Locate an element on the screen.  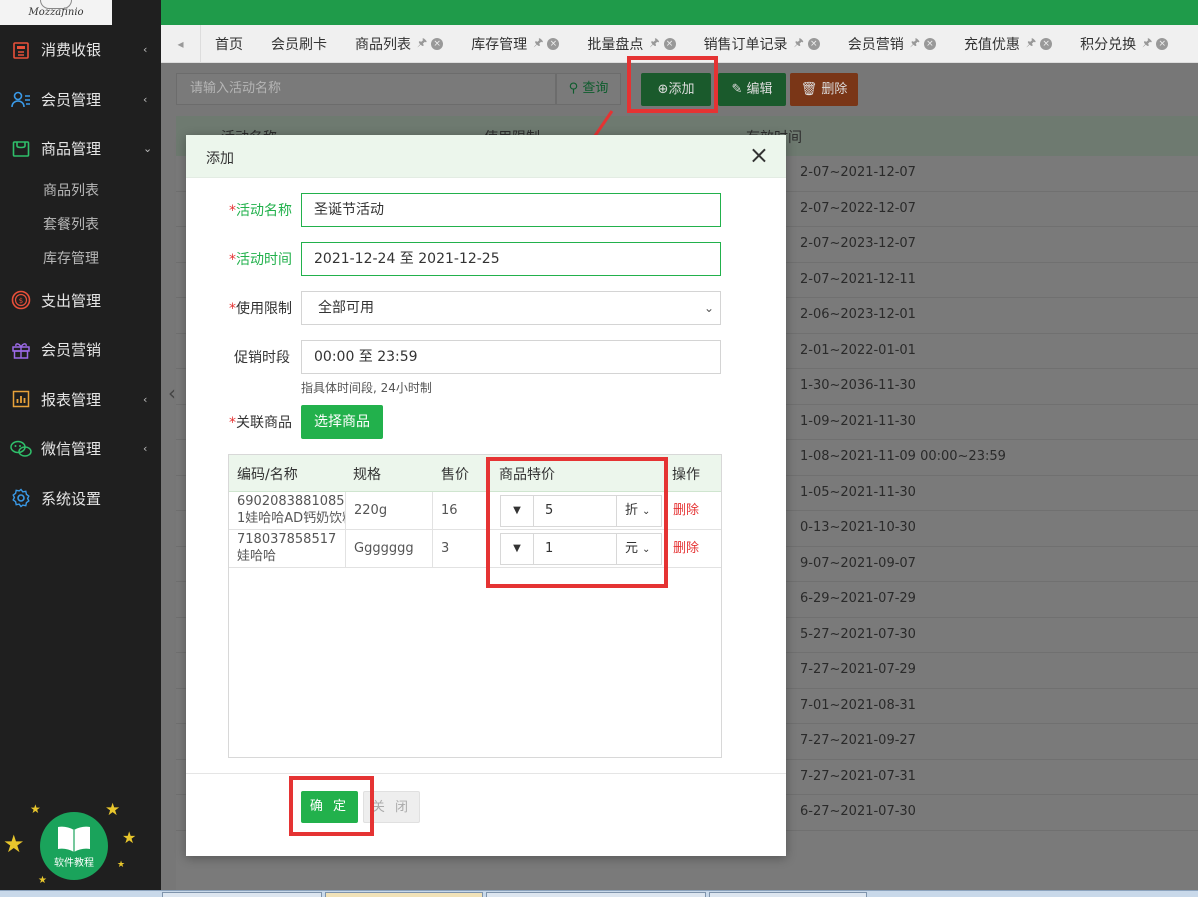
goods-price: 3 is located at coordinates (460, 549).